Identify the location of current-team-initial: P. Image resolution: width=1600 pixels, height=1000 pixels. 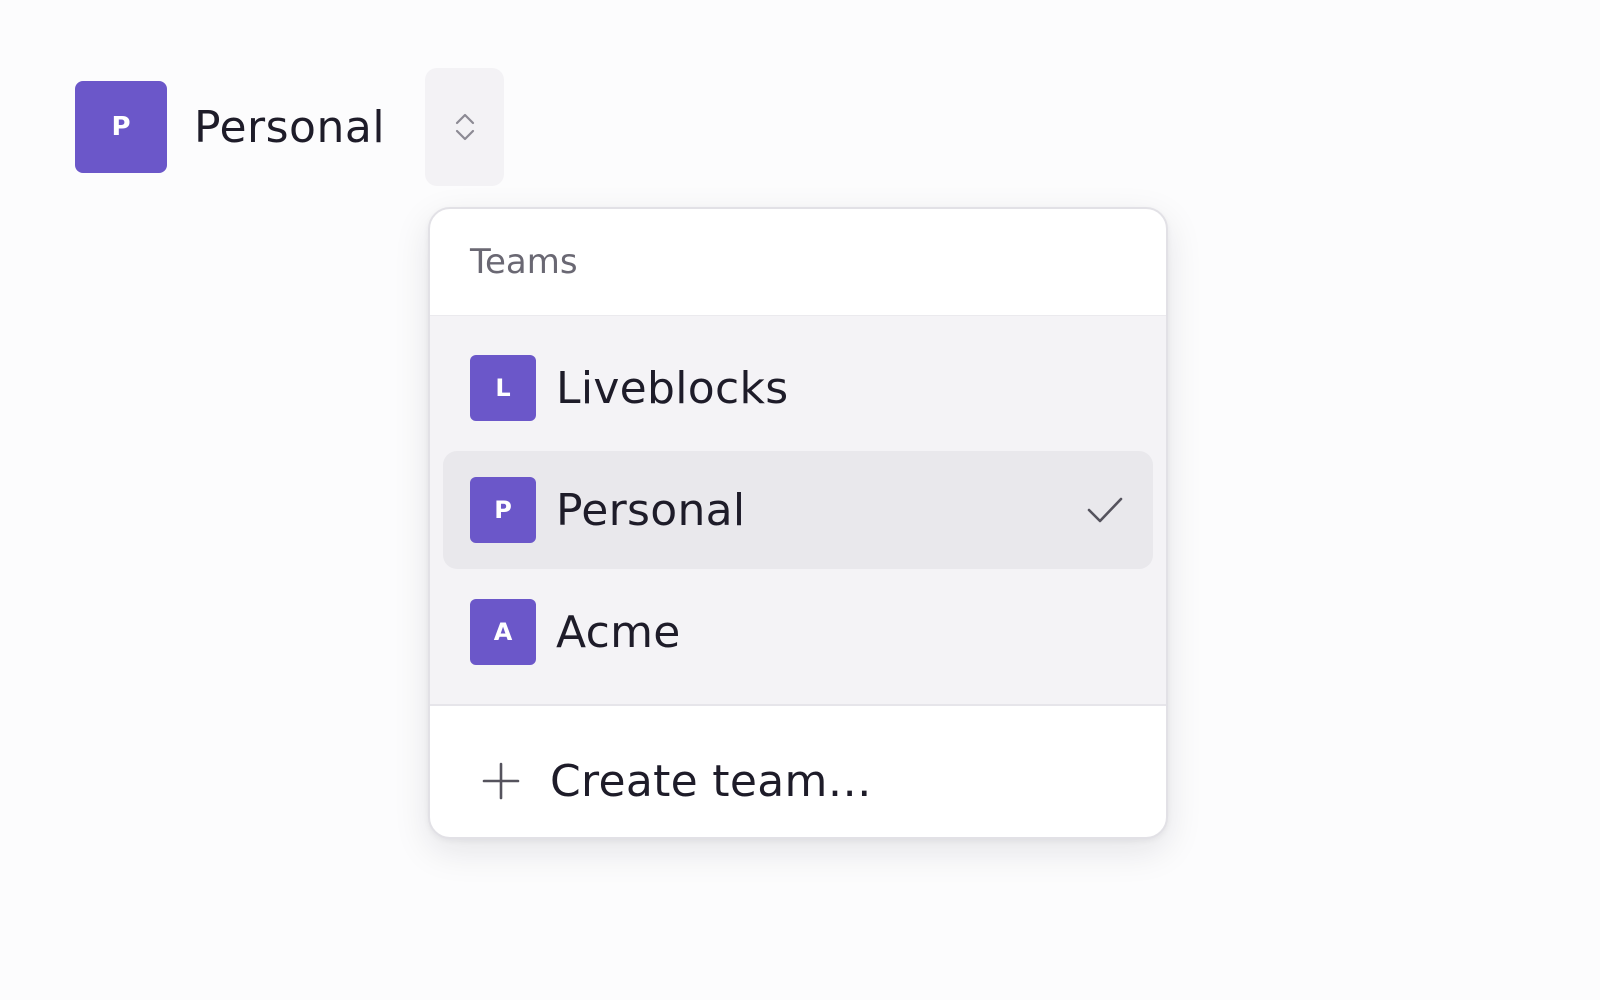
(121, 127).